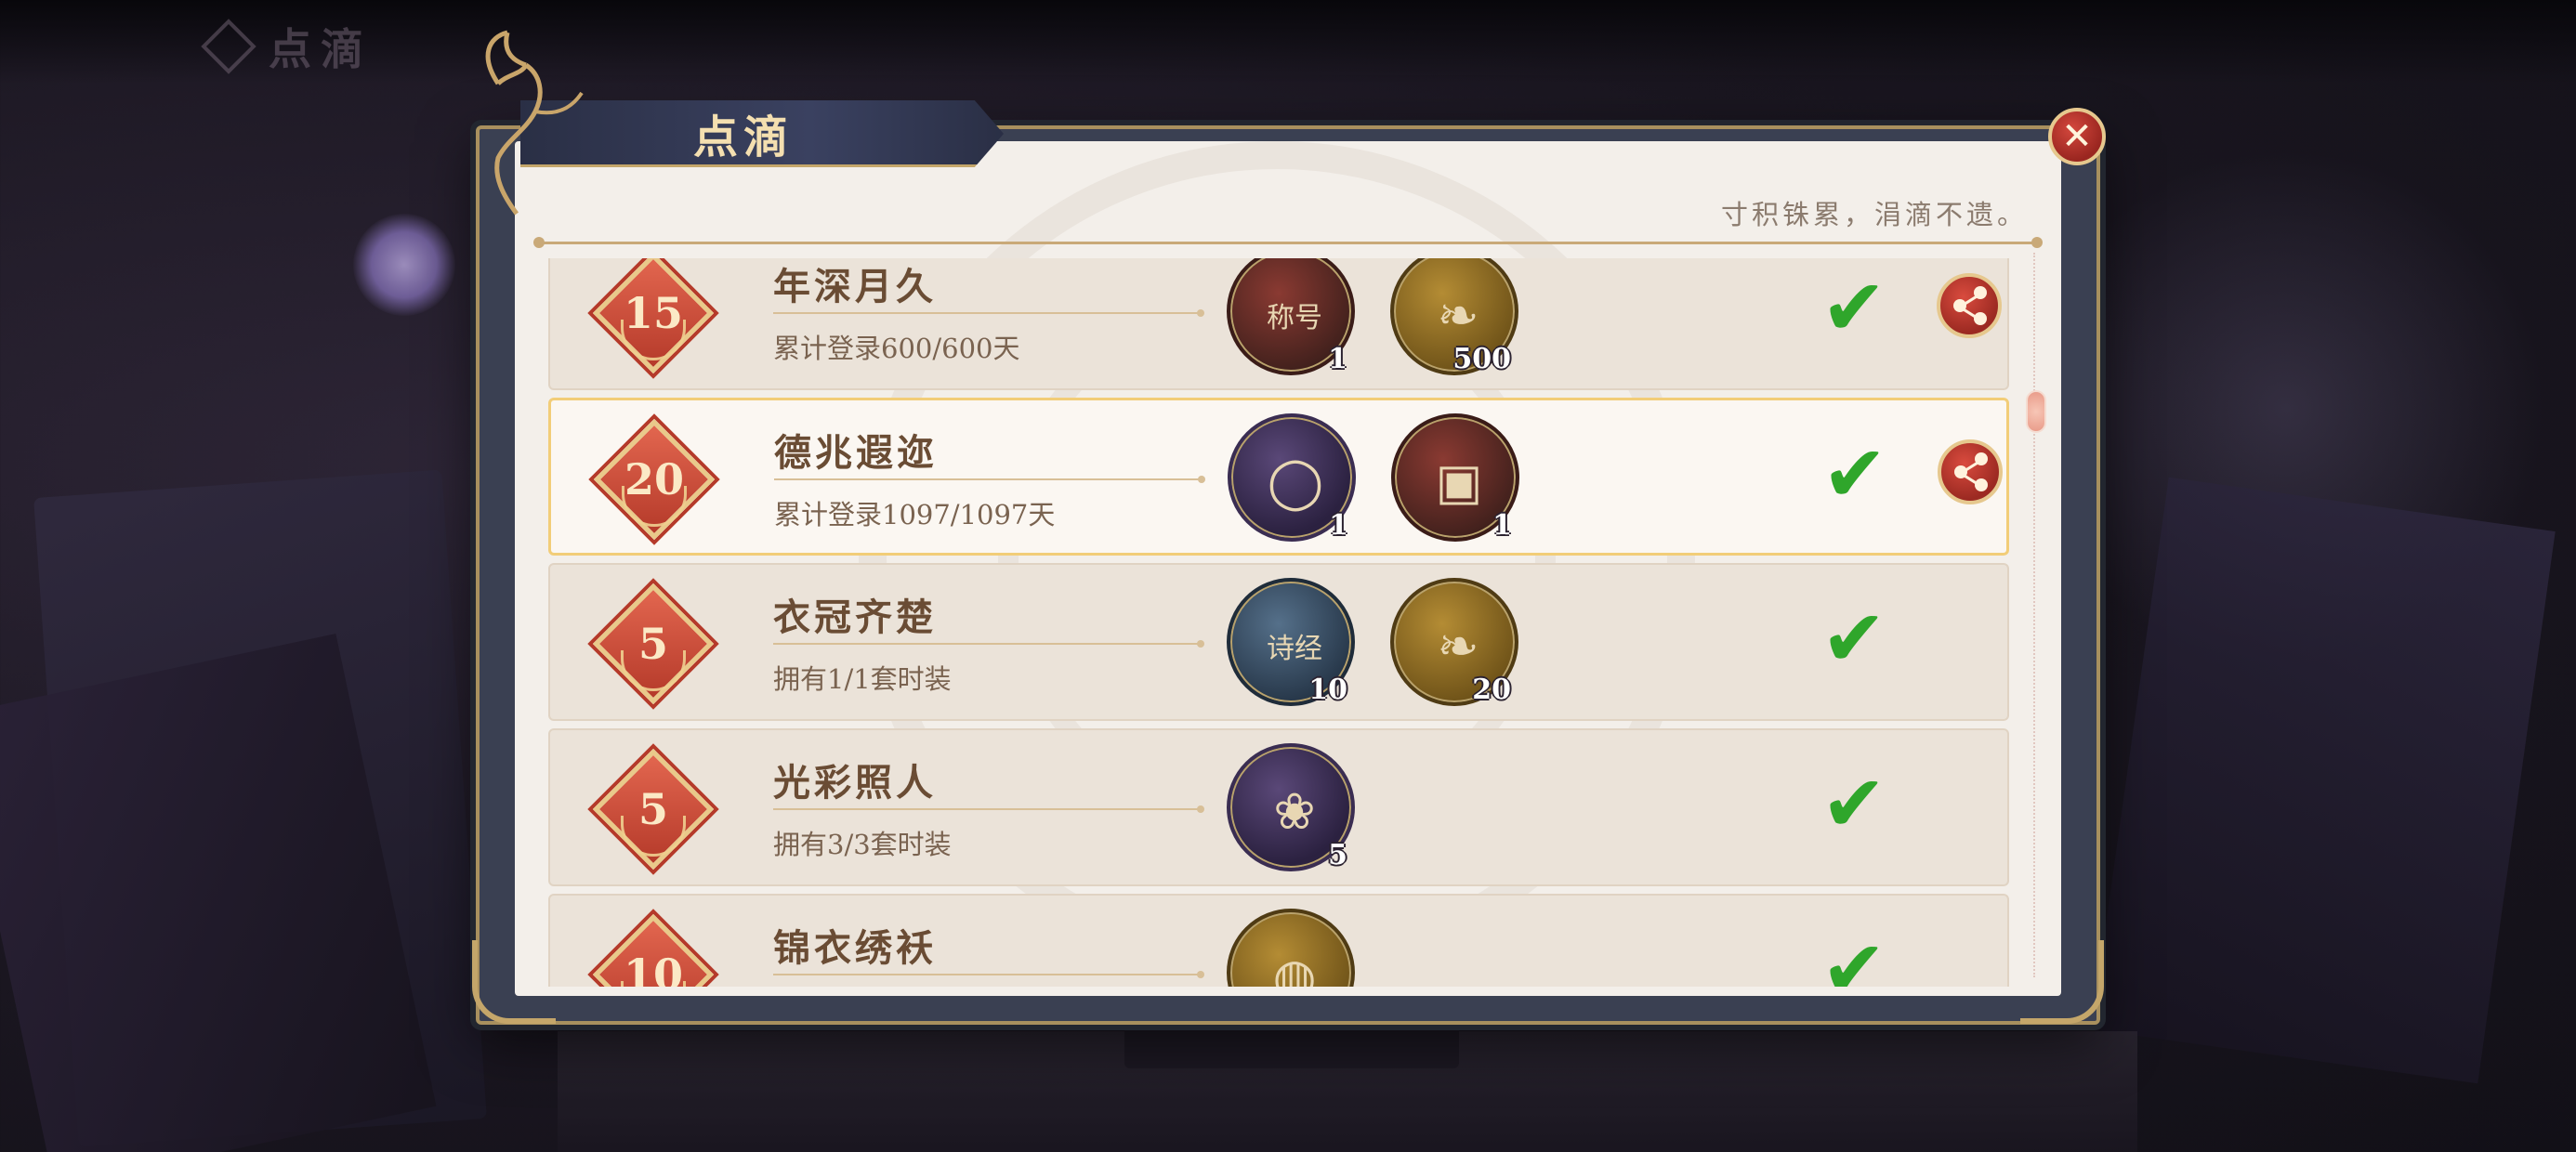  Describe the element at coordinates (2077, 136) in the screenshot. I see `close-button: ✕` at that location.